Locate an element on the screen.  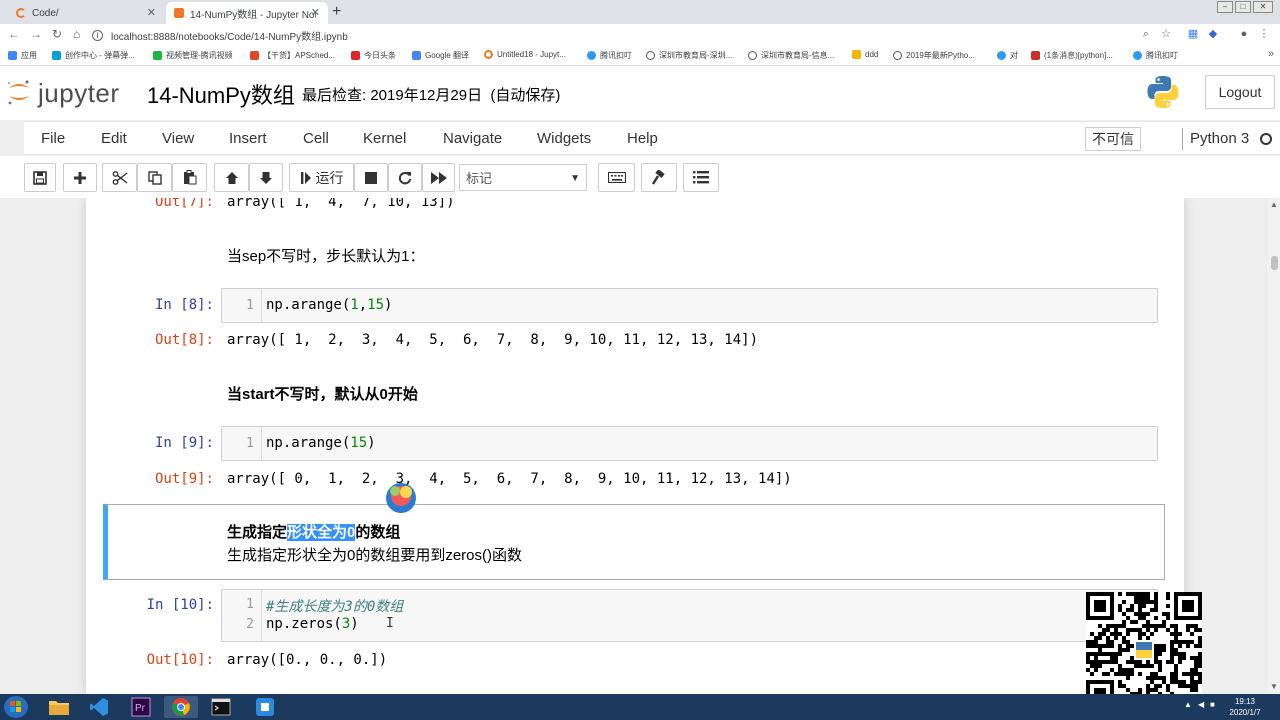
notebook-title: 14-NumPy数组 is located at coordinates (221, 94).